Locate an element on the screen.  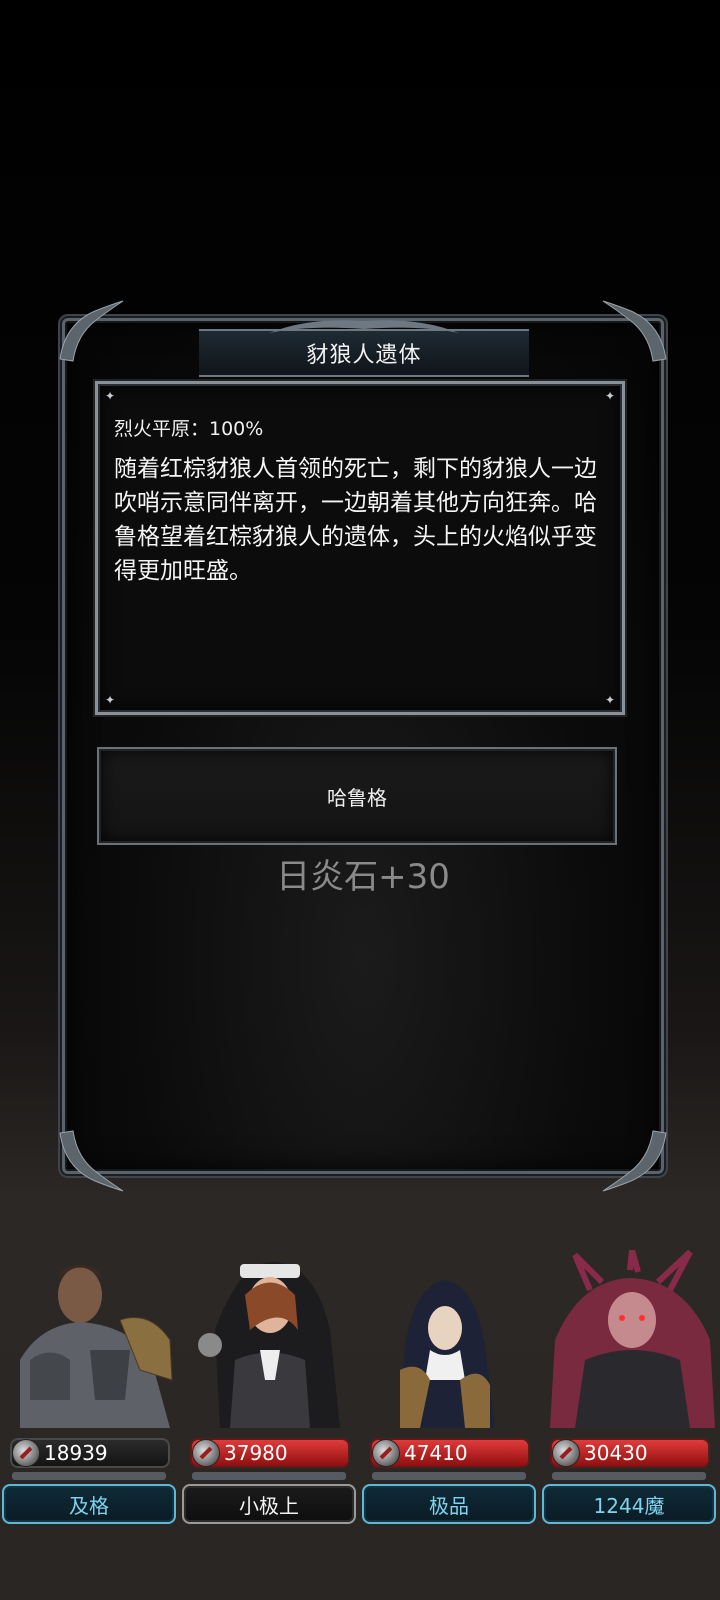
rank-badge: 小极上 is located at coordinates (269, 1504).